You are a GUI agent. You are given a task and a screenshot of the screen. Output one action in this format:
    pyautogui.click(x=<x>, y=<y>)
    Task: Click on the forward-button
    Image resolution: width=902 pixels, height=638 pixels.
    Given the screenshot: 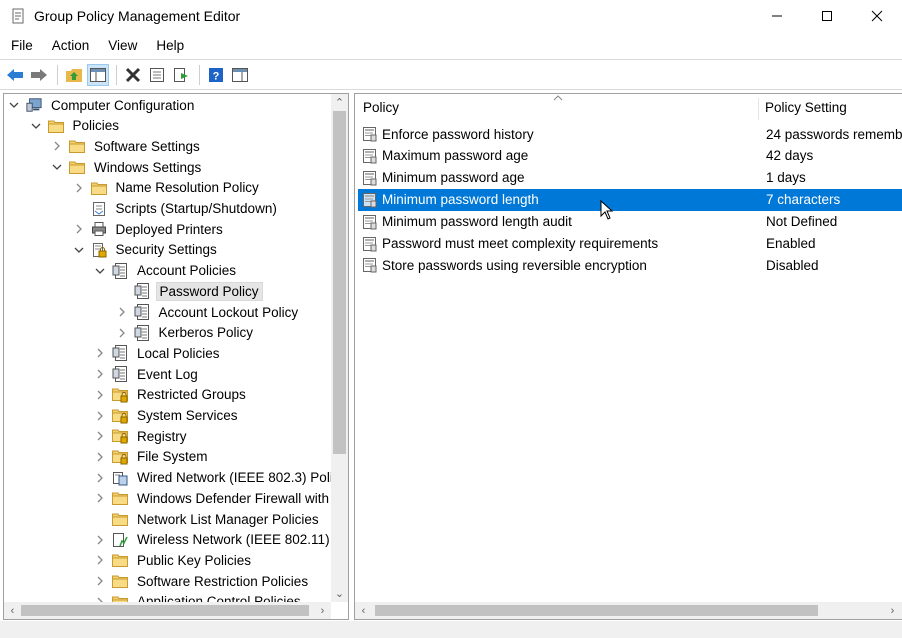 What is the action you would take?
    pyautogui.click(x=39, y=75)
    